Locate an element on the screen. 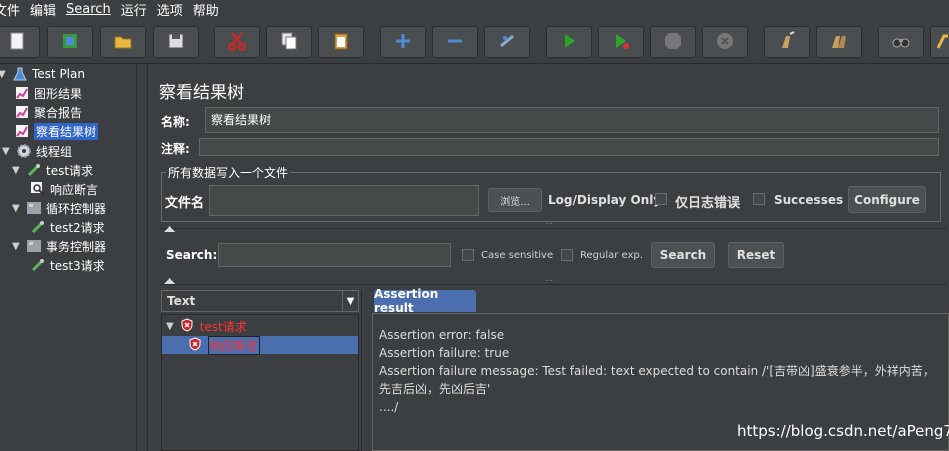  graph-icon is located at coordinates (22, 112).